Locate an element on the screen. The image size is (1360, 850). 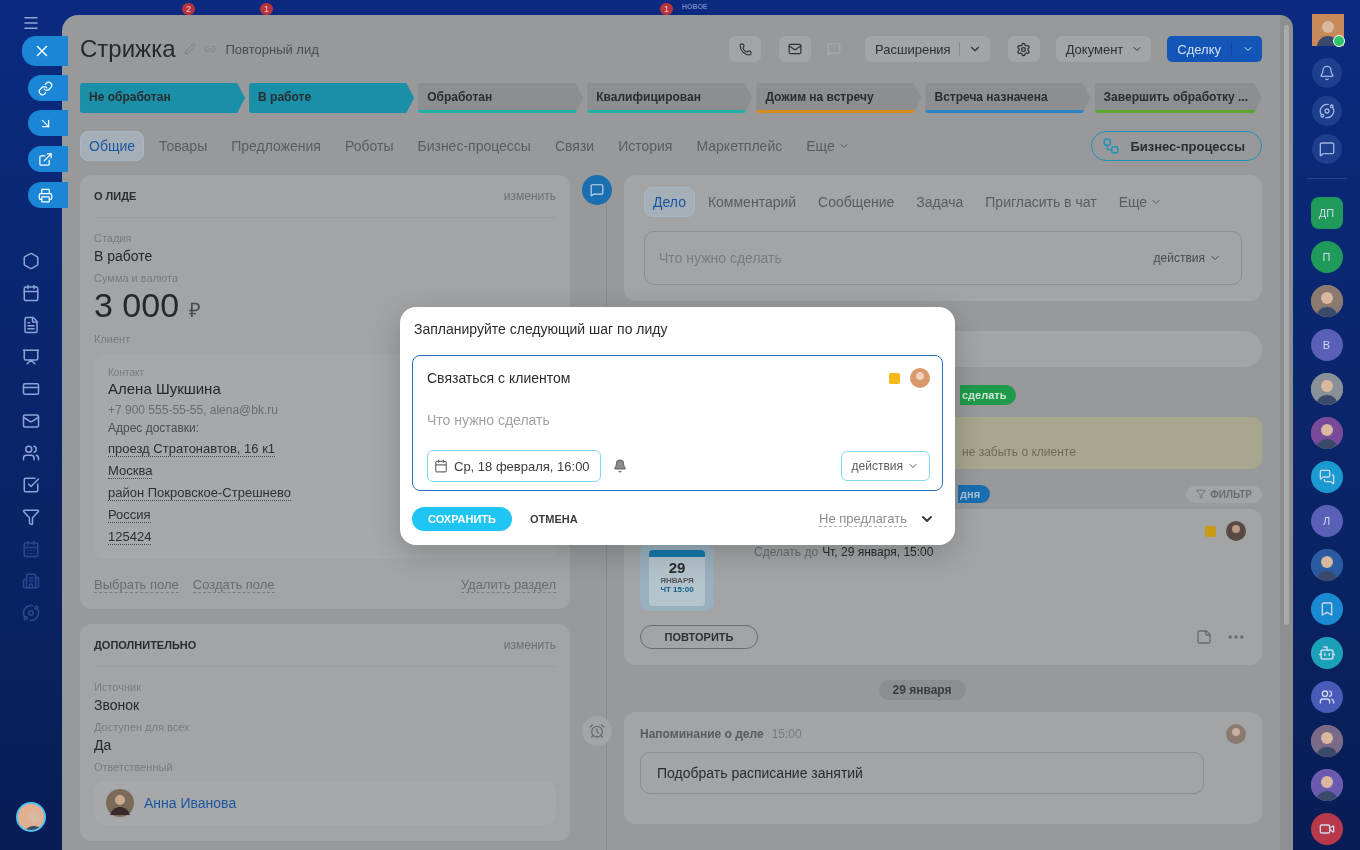
chat-icon is located at coordinates (1326, 477).